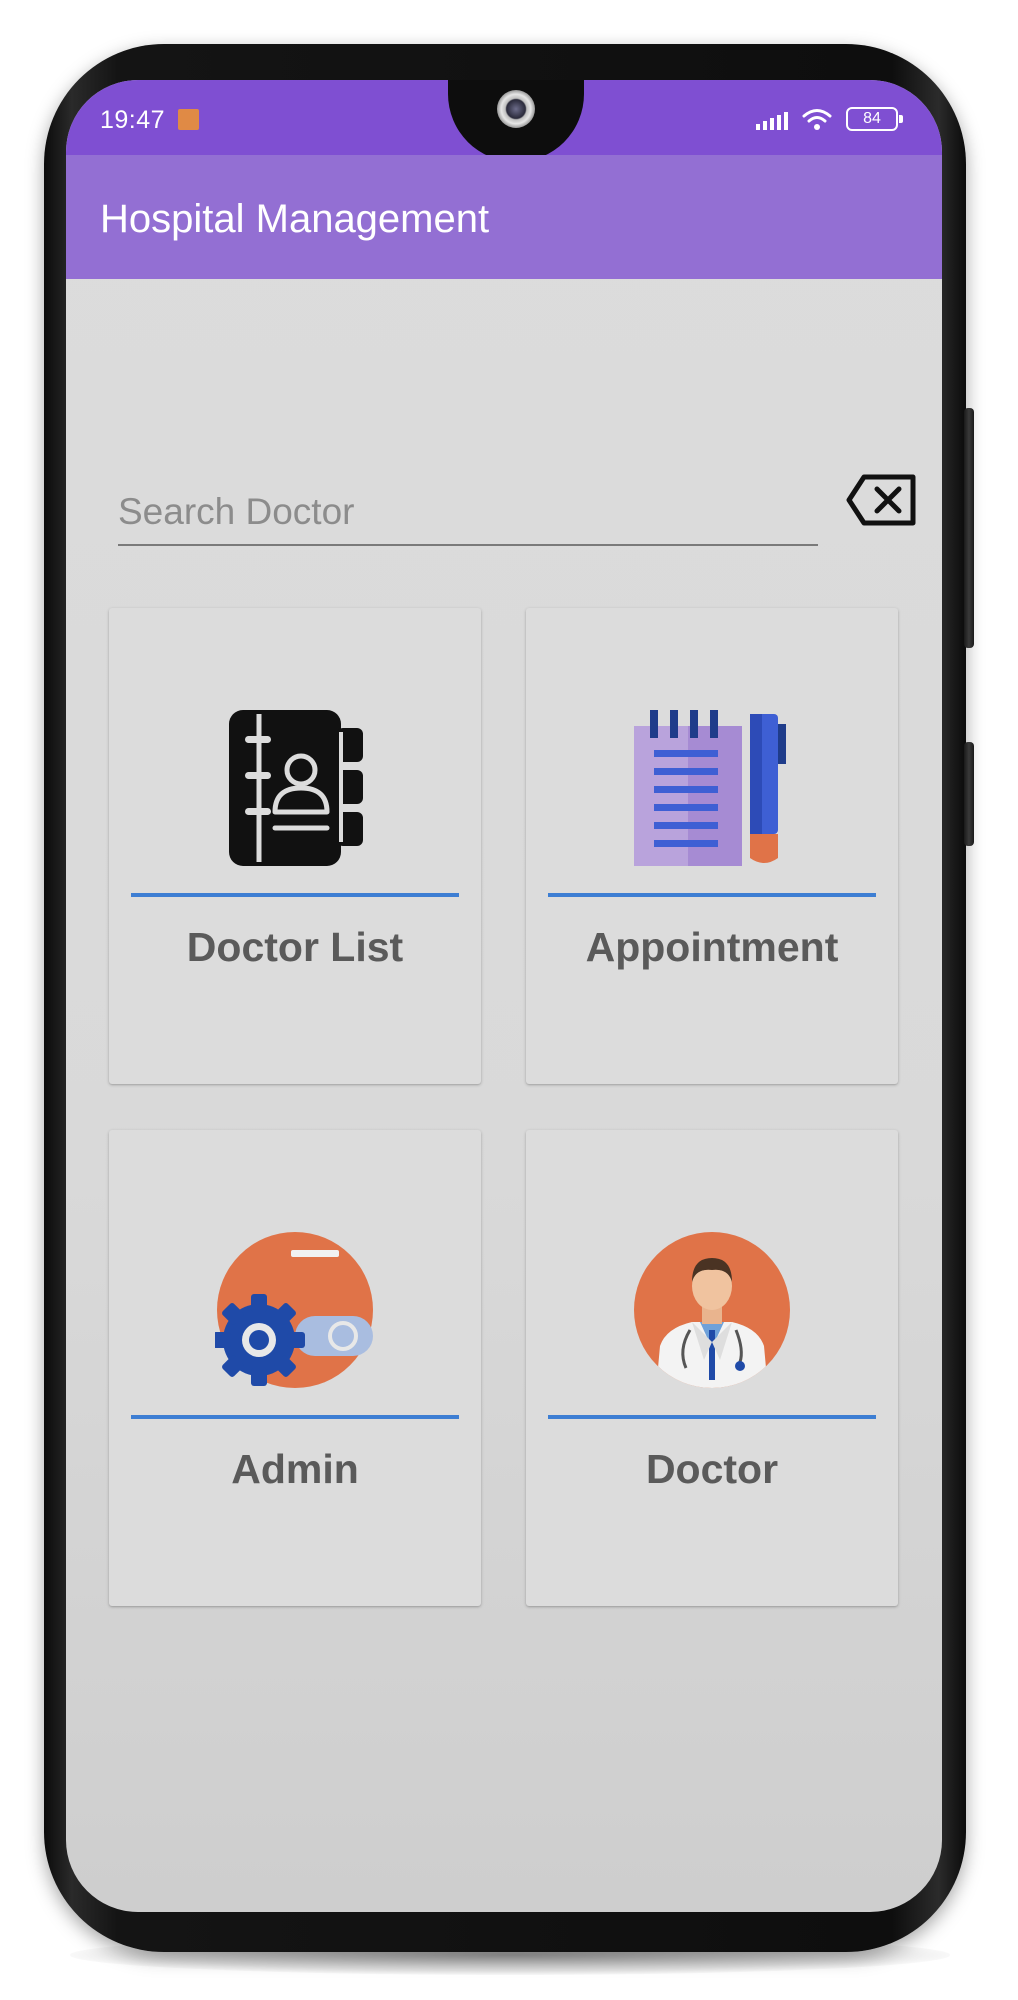 Image resolution: width=1018 pixels, height=2000 pixels. I want to click on status-time: 19:47, so click(133, 120).